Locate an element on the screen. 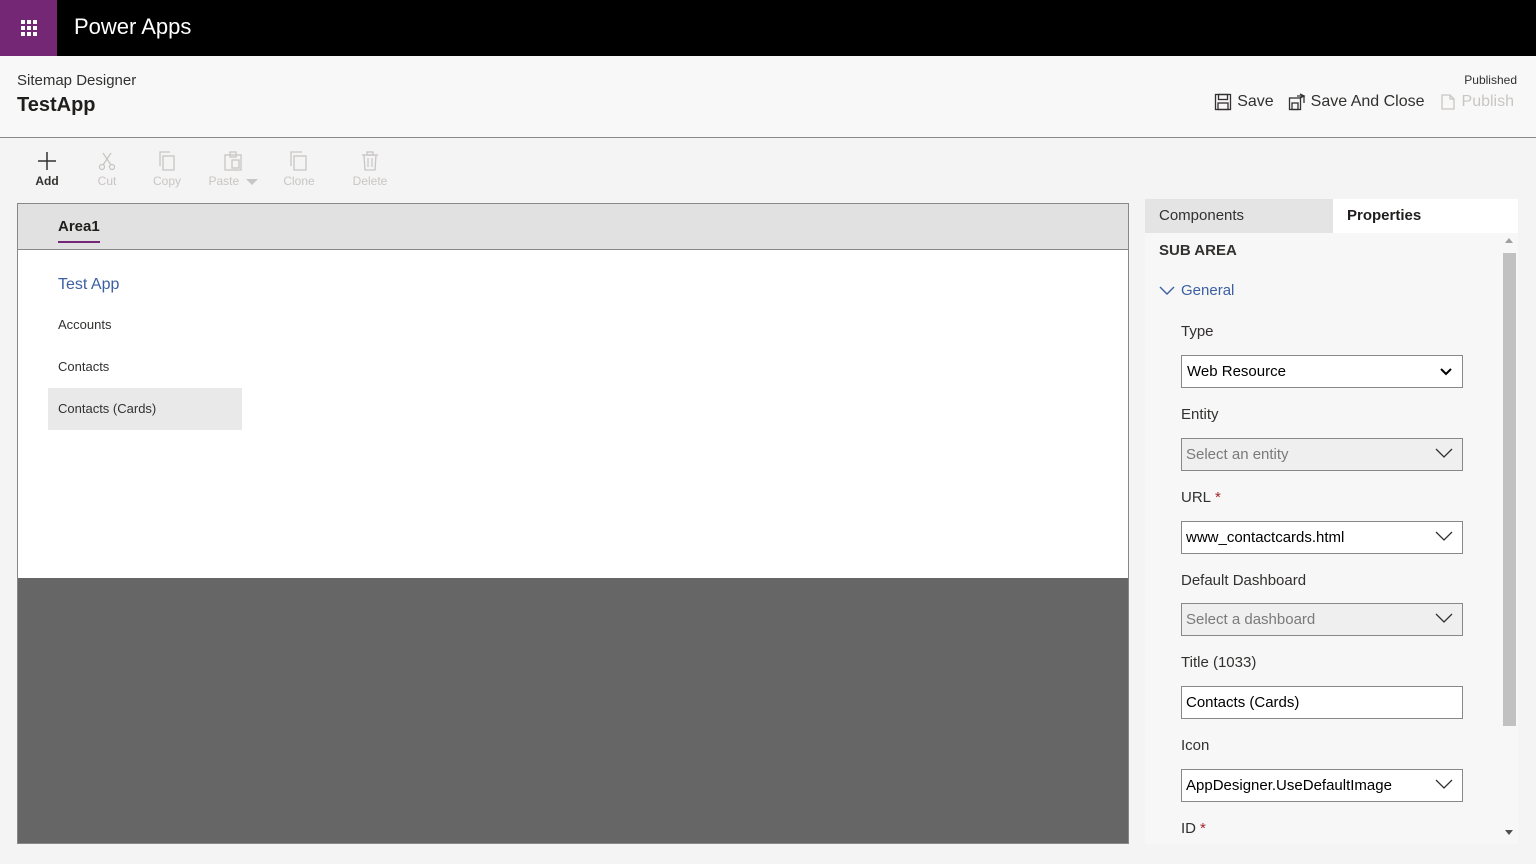  title-label: Title (1033) is located at coordinates (1219, 662).